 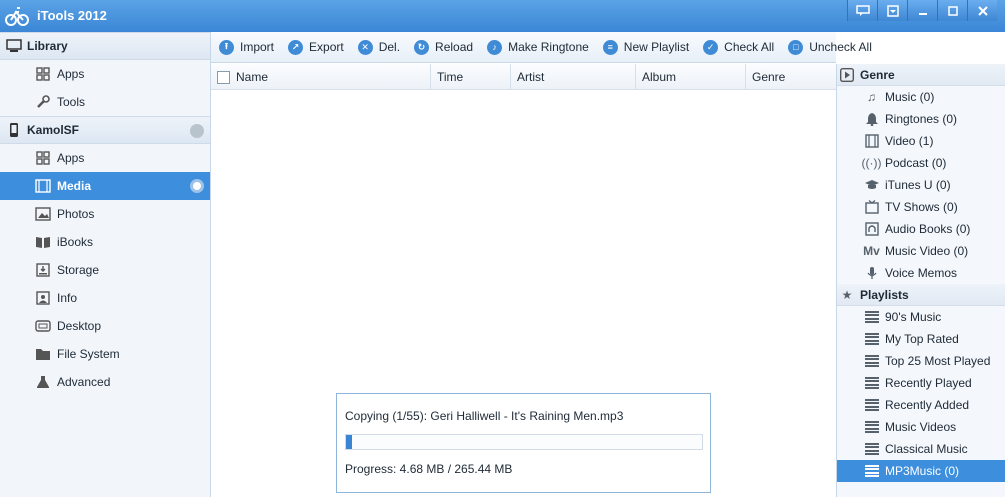 What do you see at coordinates (78, 270) in the screenshot?
I see `sidebar-item-label: Storage` at bounding box center [78, 270].